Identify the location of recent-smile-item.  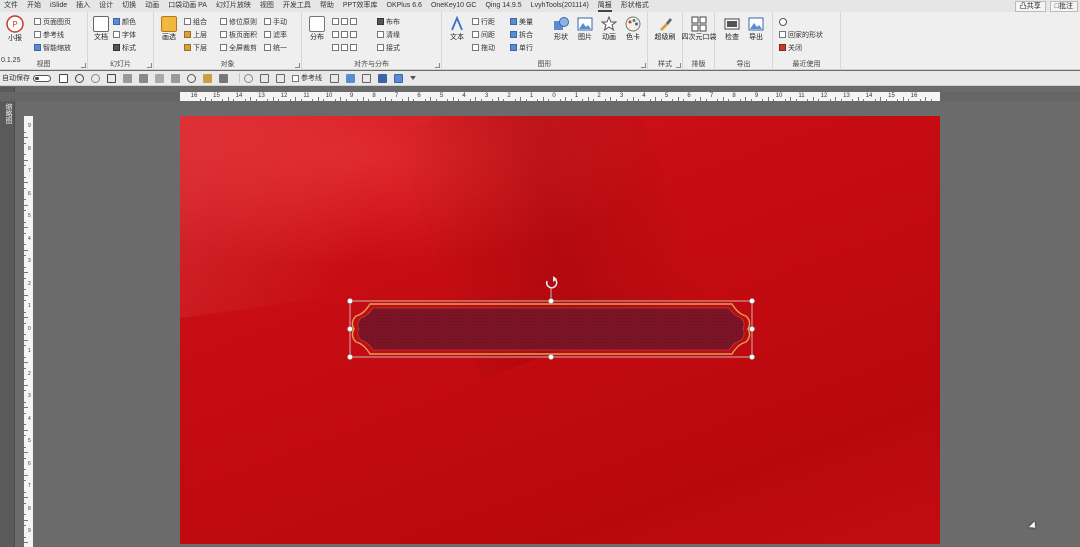
(783, 21).